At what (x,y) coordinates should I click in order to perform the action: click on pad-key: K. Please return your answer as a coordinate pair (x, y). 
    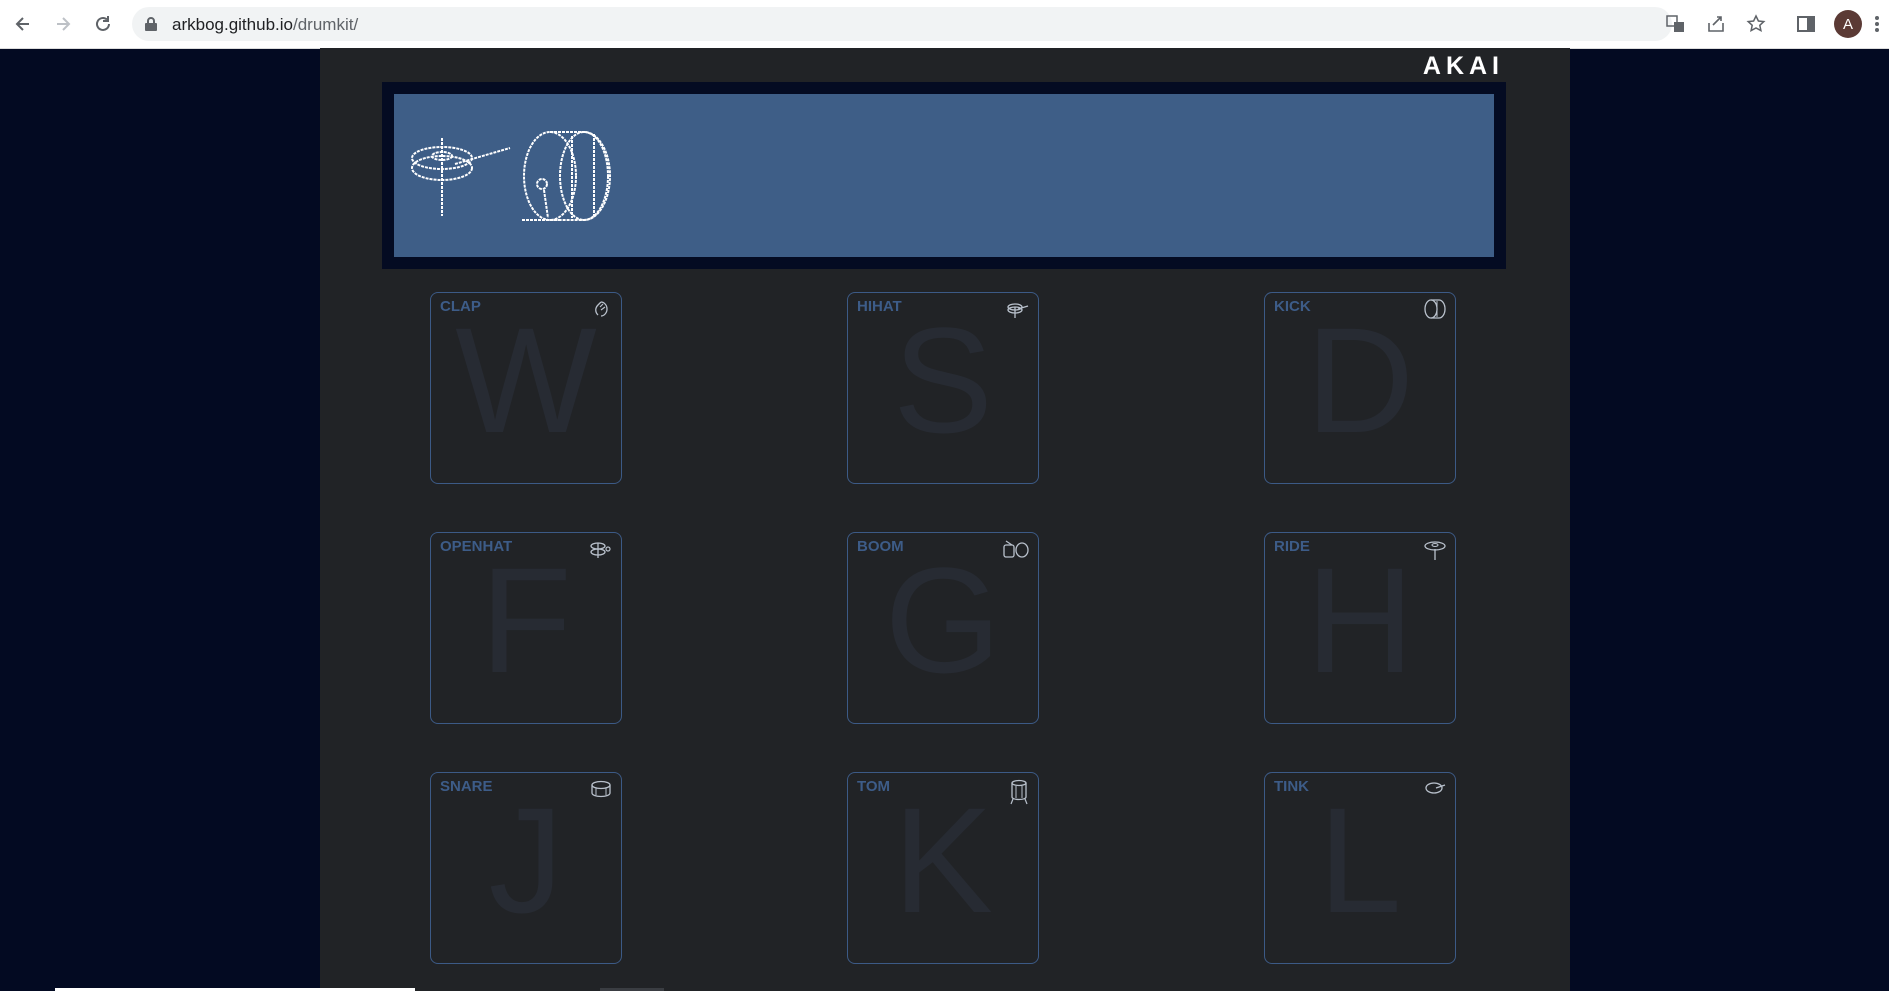
    Looking at the image, I should click on (943, 860).